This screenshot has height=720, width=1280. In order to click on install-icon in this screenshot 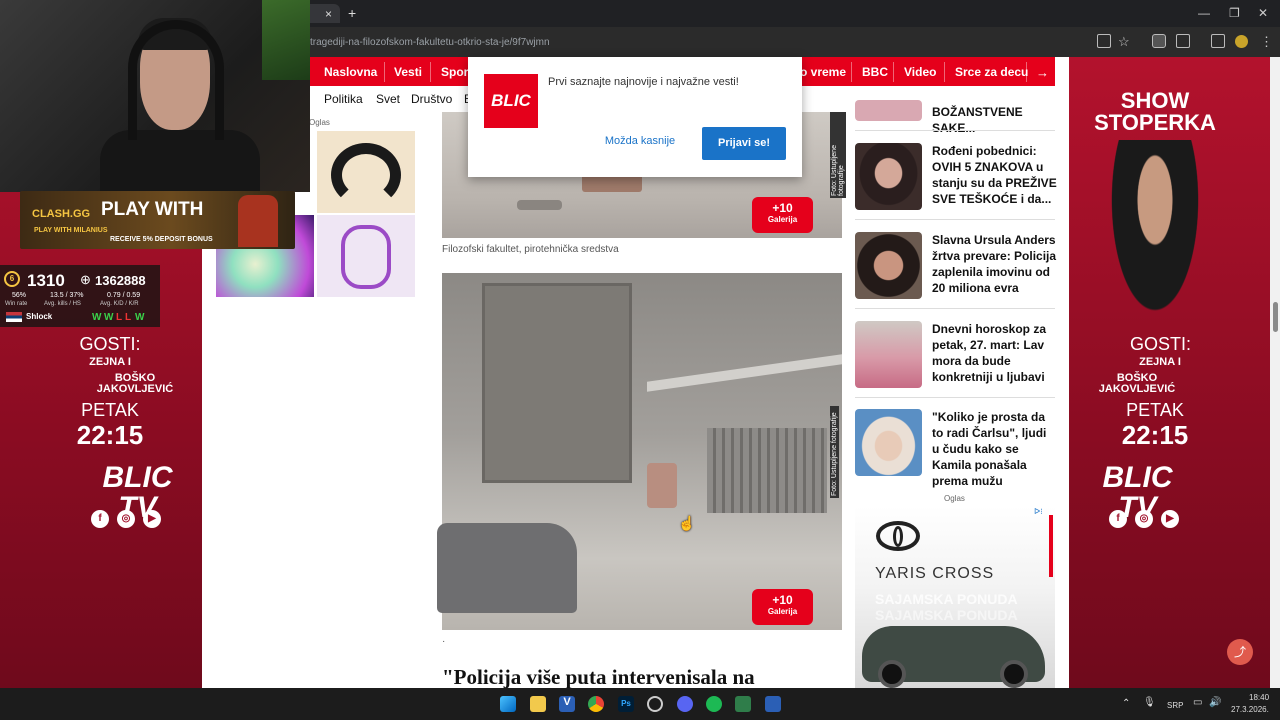, I will do `click(1104, 41)`.